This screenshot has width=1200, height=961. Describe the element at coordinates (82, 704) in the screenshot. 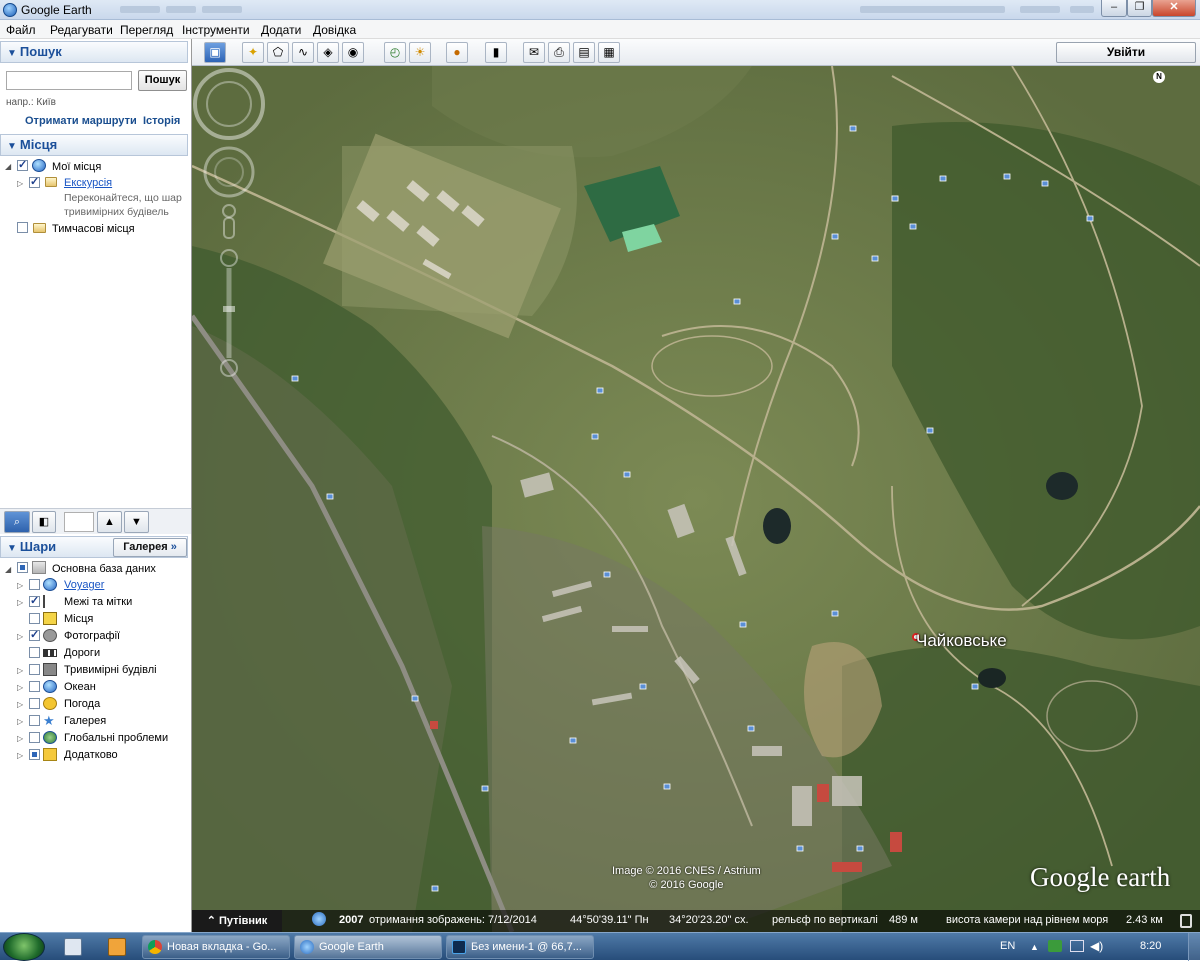

I see `layer-label: Погода` at that location.